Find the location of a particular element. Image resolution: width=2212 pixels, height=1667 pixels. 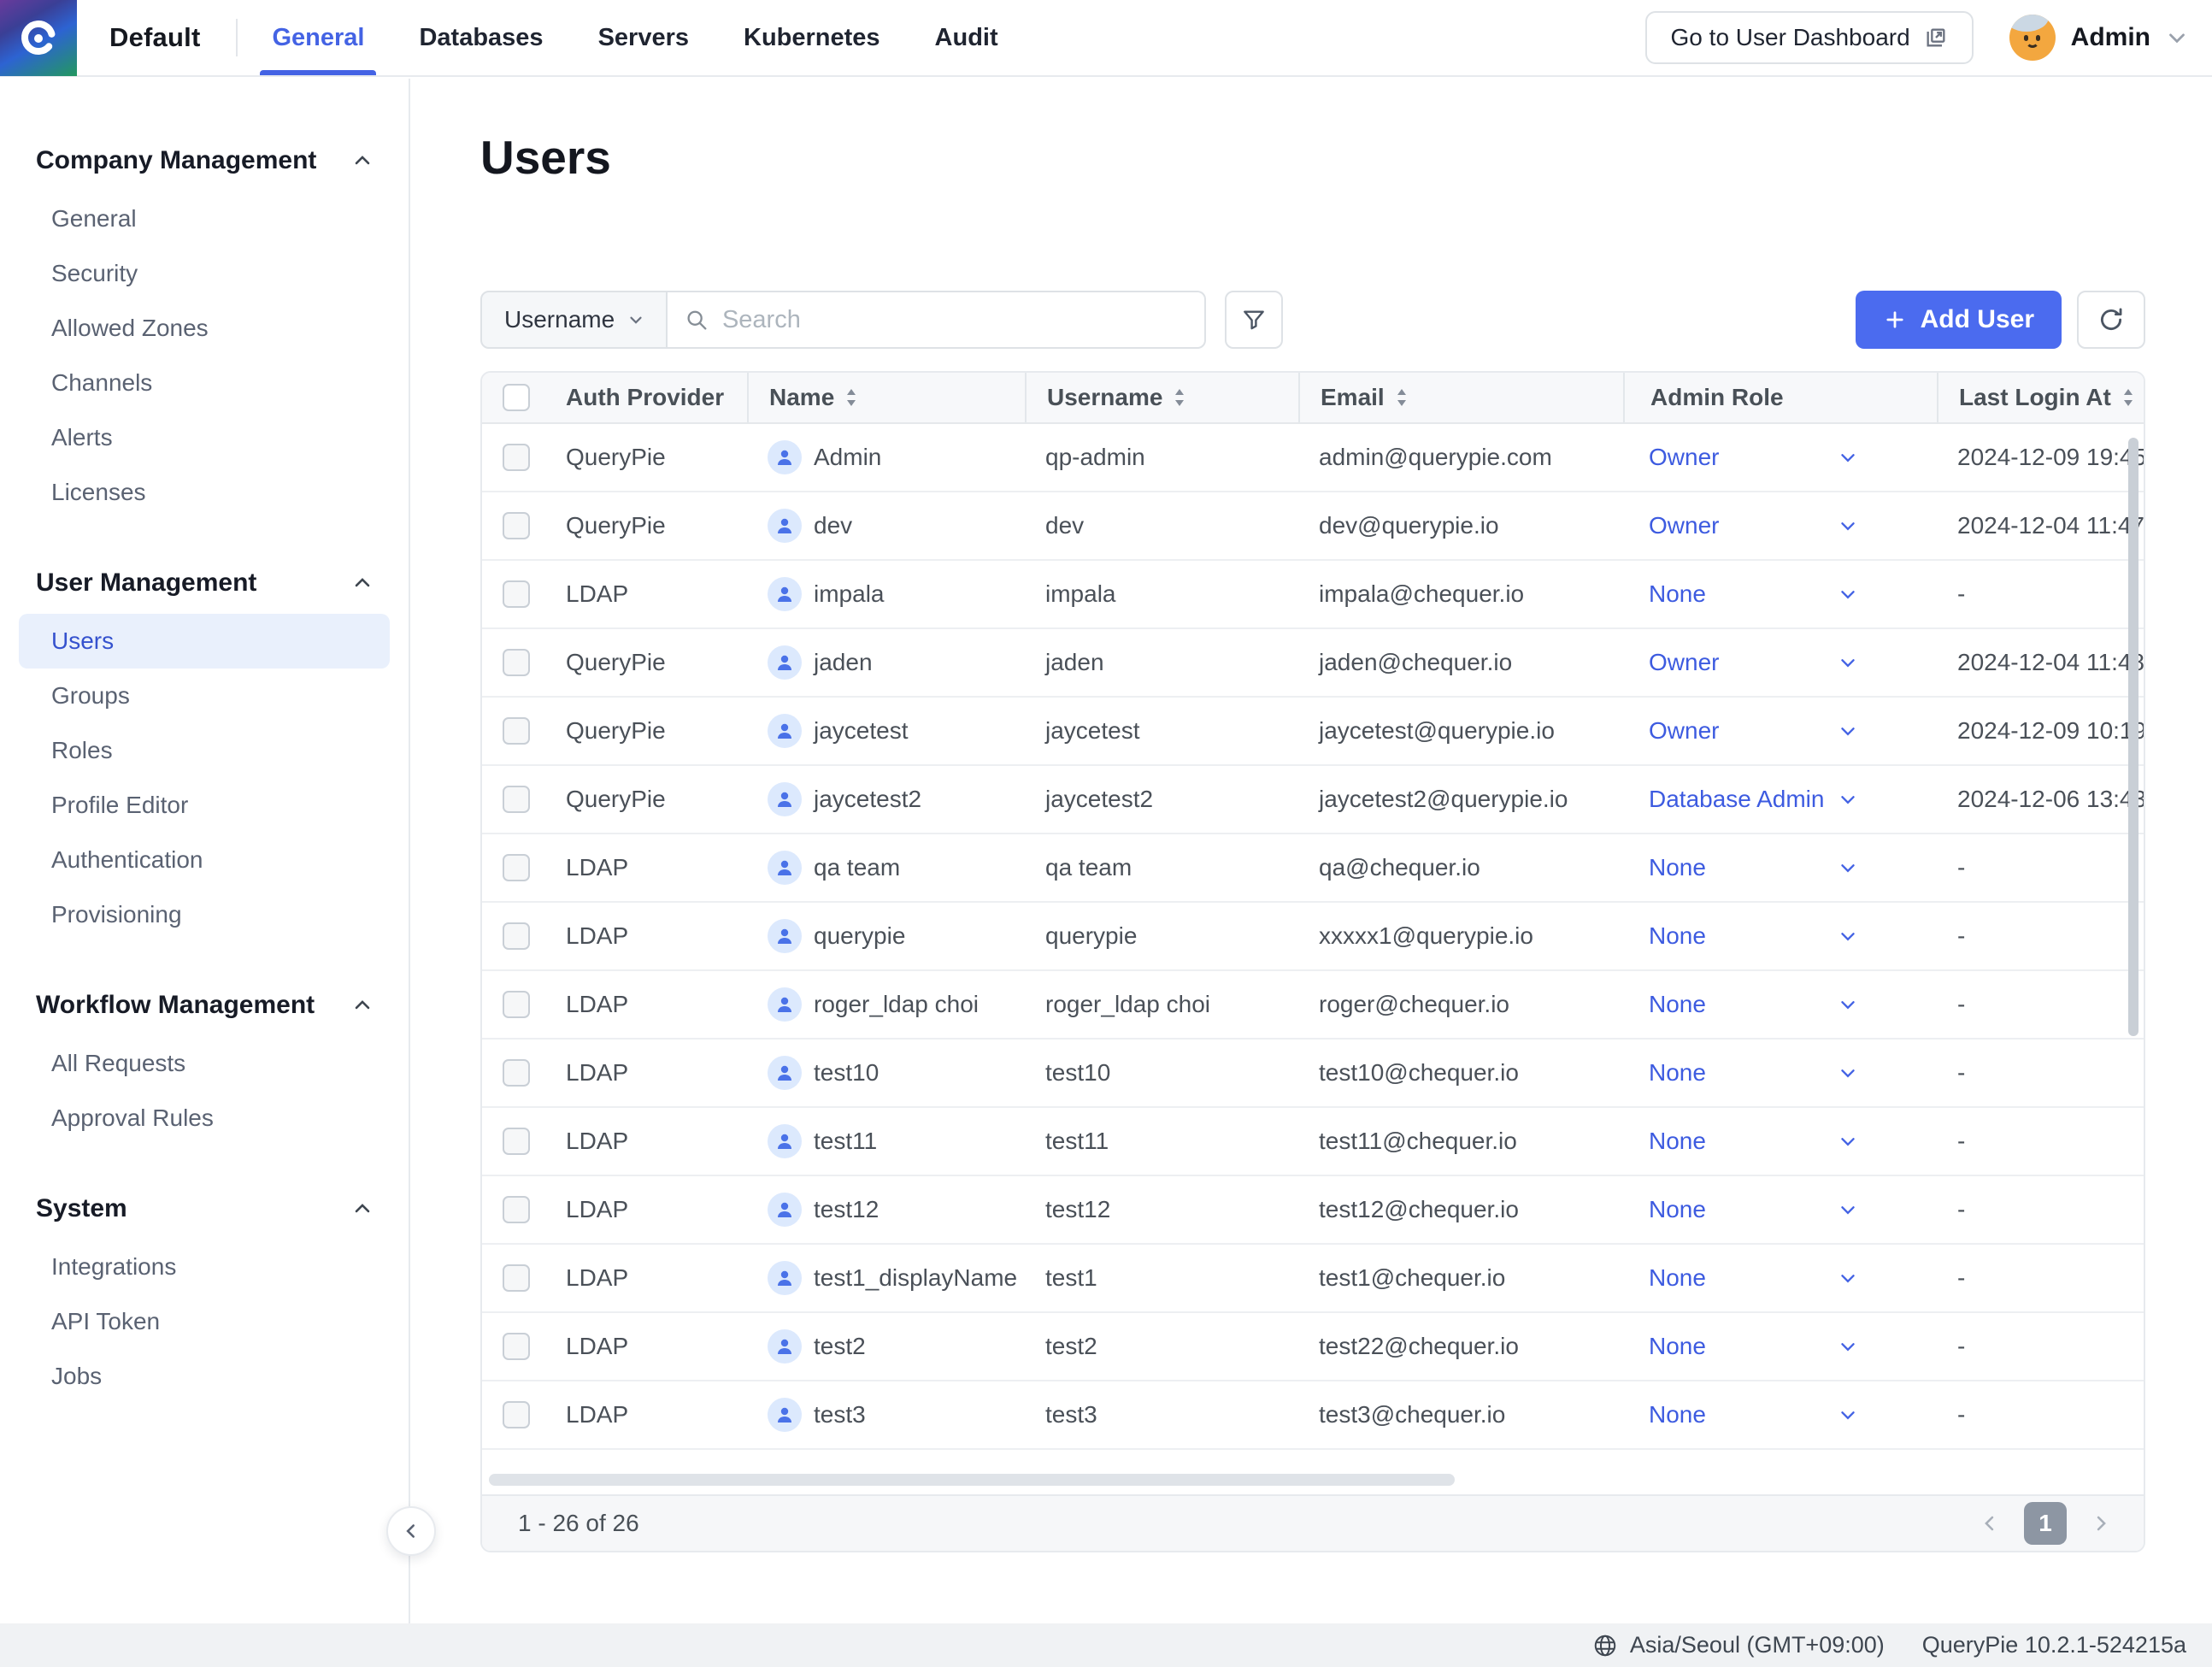

querypie-logo is located at coordinates (38, 38).